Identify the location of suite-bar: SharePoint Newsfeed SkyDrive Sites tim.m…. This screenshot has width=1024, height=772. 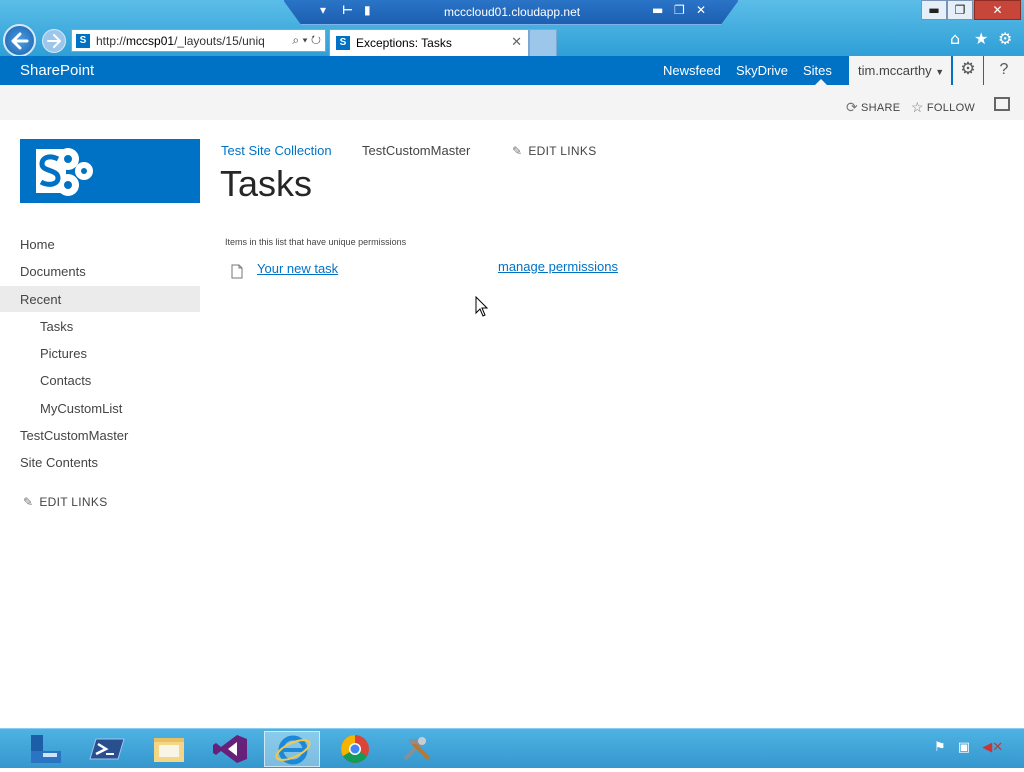
(512, 70).